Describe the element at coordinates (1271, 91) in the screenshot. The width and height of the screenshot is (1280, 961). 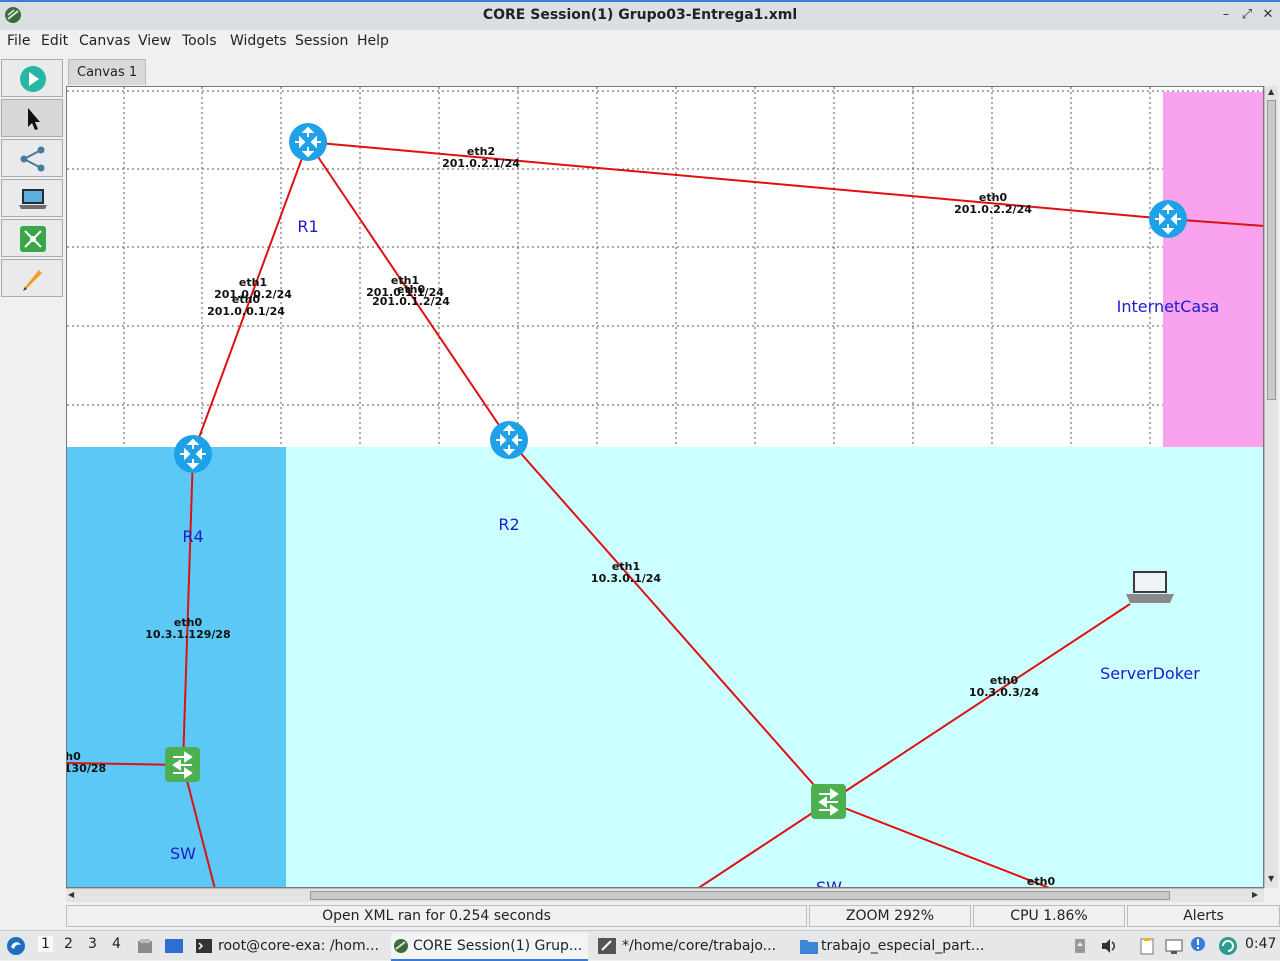
I see `scroll-up-icon: ▲` at that location.